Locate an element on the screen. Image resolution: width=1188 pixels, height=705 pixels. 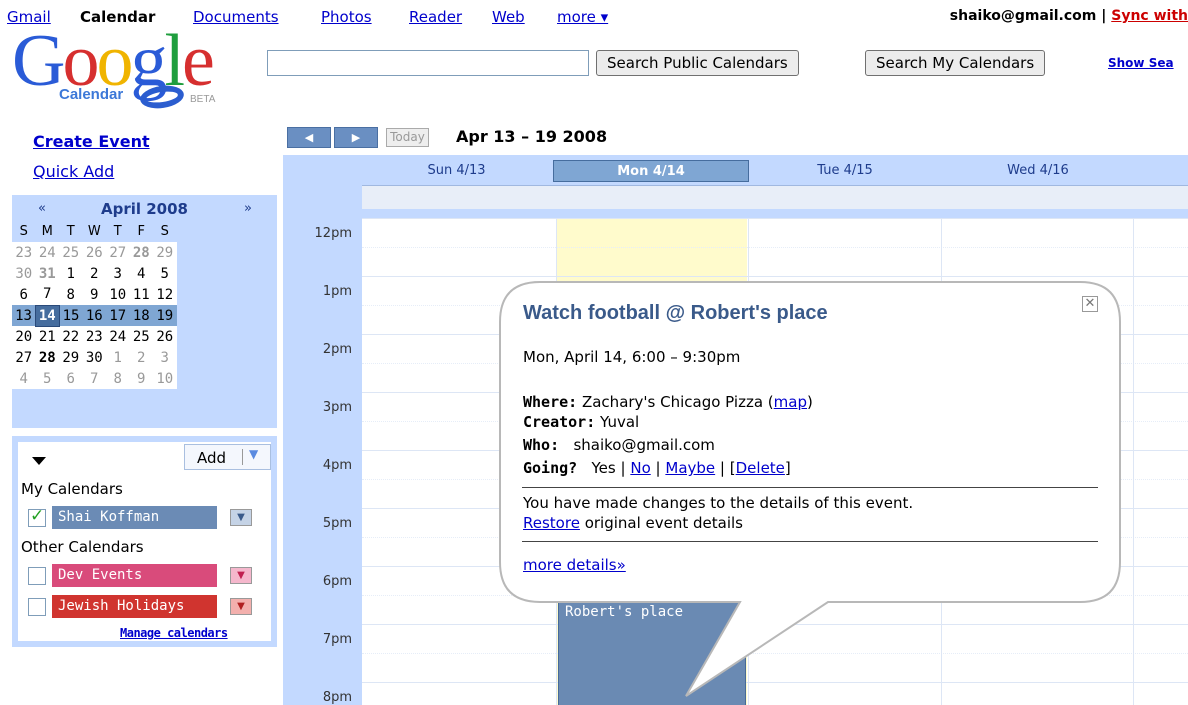
bubble-who-row: Who: shaiko@gmail.com is located at coordinates (619, 445).